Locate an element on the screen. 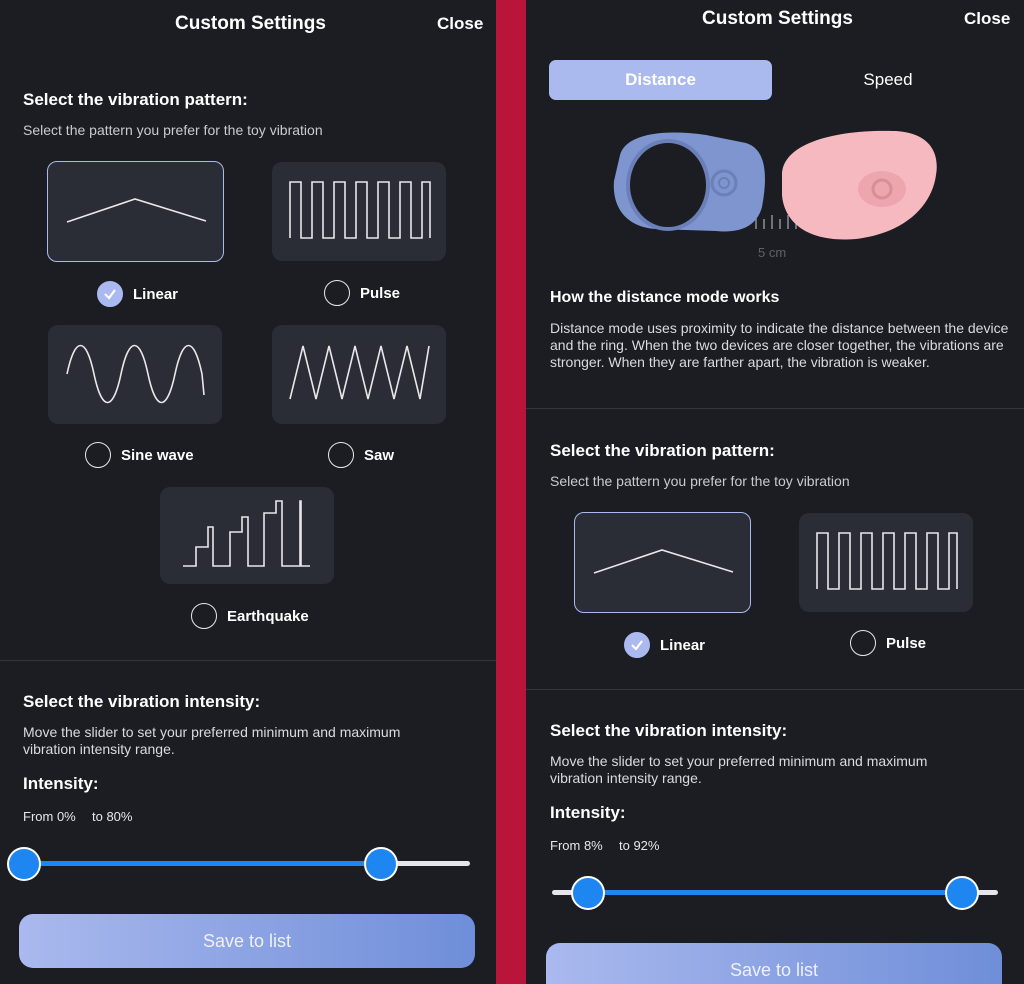 This screenshot has width=1024, height=984. pattern-card-sine is located at coordinates (135, 374).